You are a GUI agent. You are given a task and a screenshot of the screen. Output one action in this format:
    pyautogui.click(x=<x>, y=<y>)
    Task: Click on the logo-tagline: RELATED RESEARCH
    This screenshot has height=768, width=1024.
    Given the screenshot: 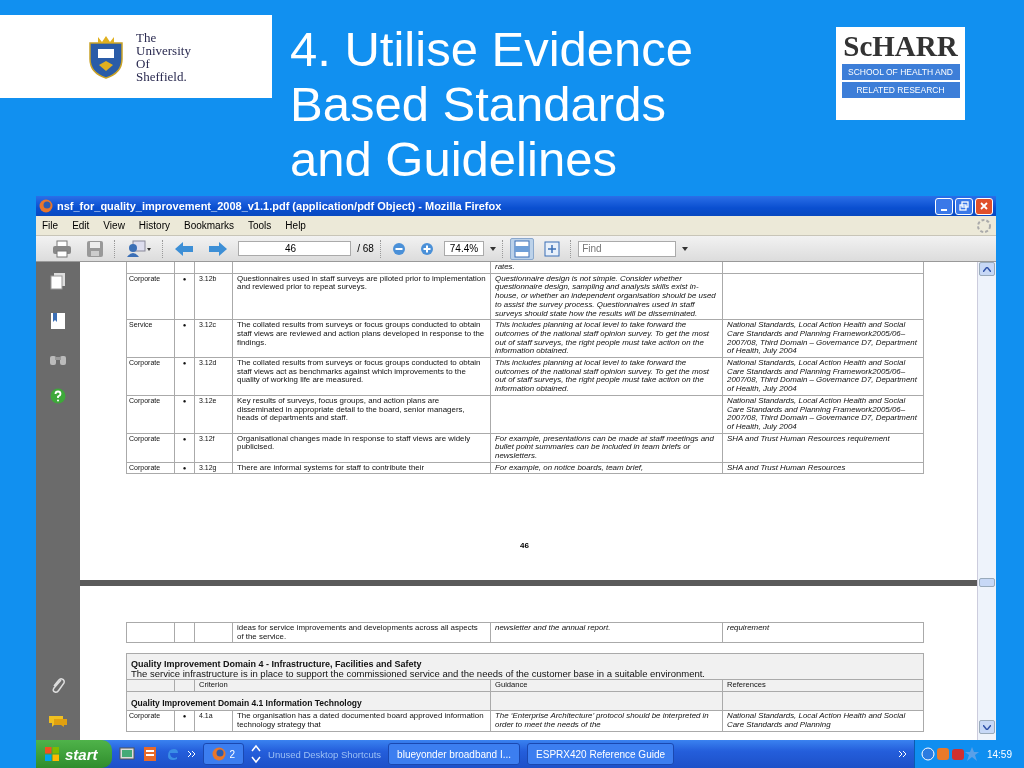 What is the action you would take?
    pyautogui.click(x=900, y=90)
    